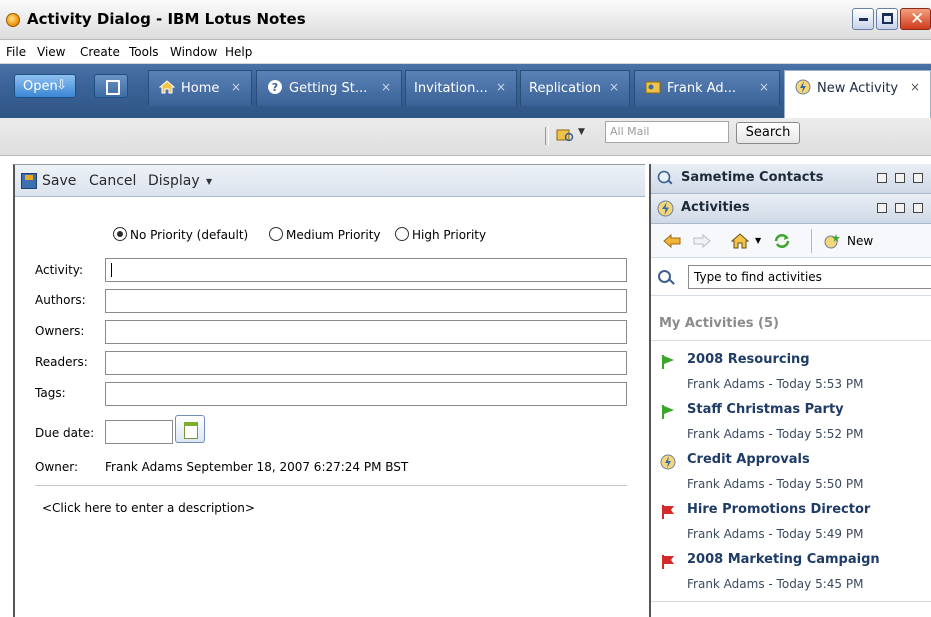  Describe the element at coordinates (775, 434) in the screenshot. I see `activity-meta: Frank Adams - Today 5:52 PM` at that location.